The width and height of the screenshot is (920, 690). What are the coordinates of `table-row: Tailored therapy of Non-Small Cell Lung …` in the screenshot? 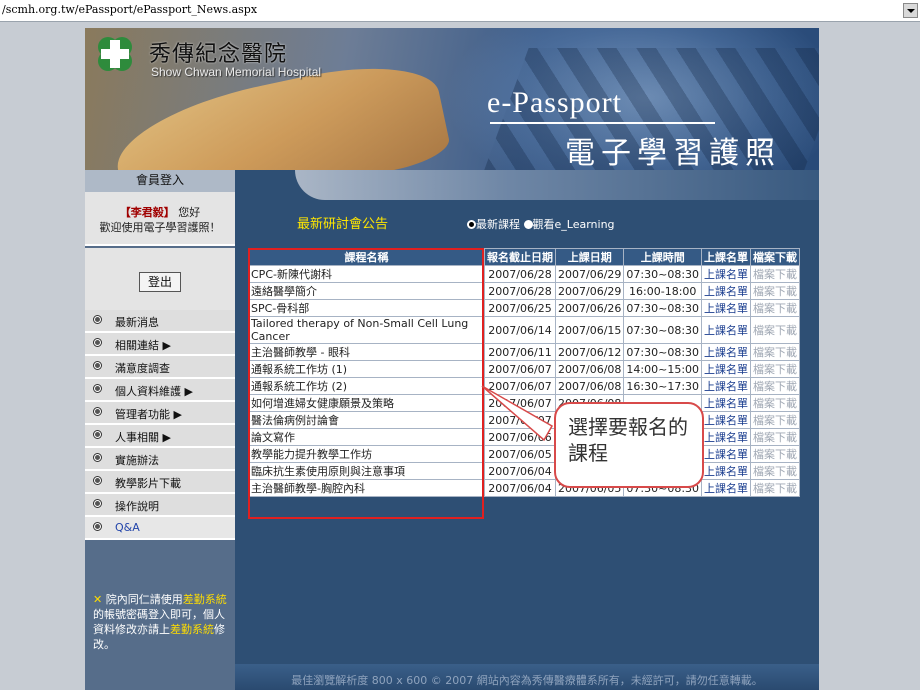 It's located at (524, 330).